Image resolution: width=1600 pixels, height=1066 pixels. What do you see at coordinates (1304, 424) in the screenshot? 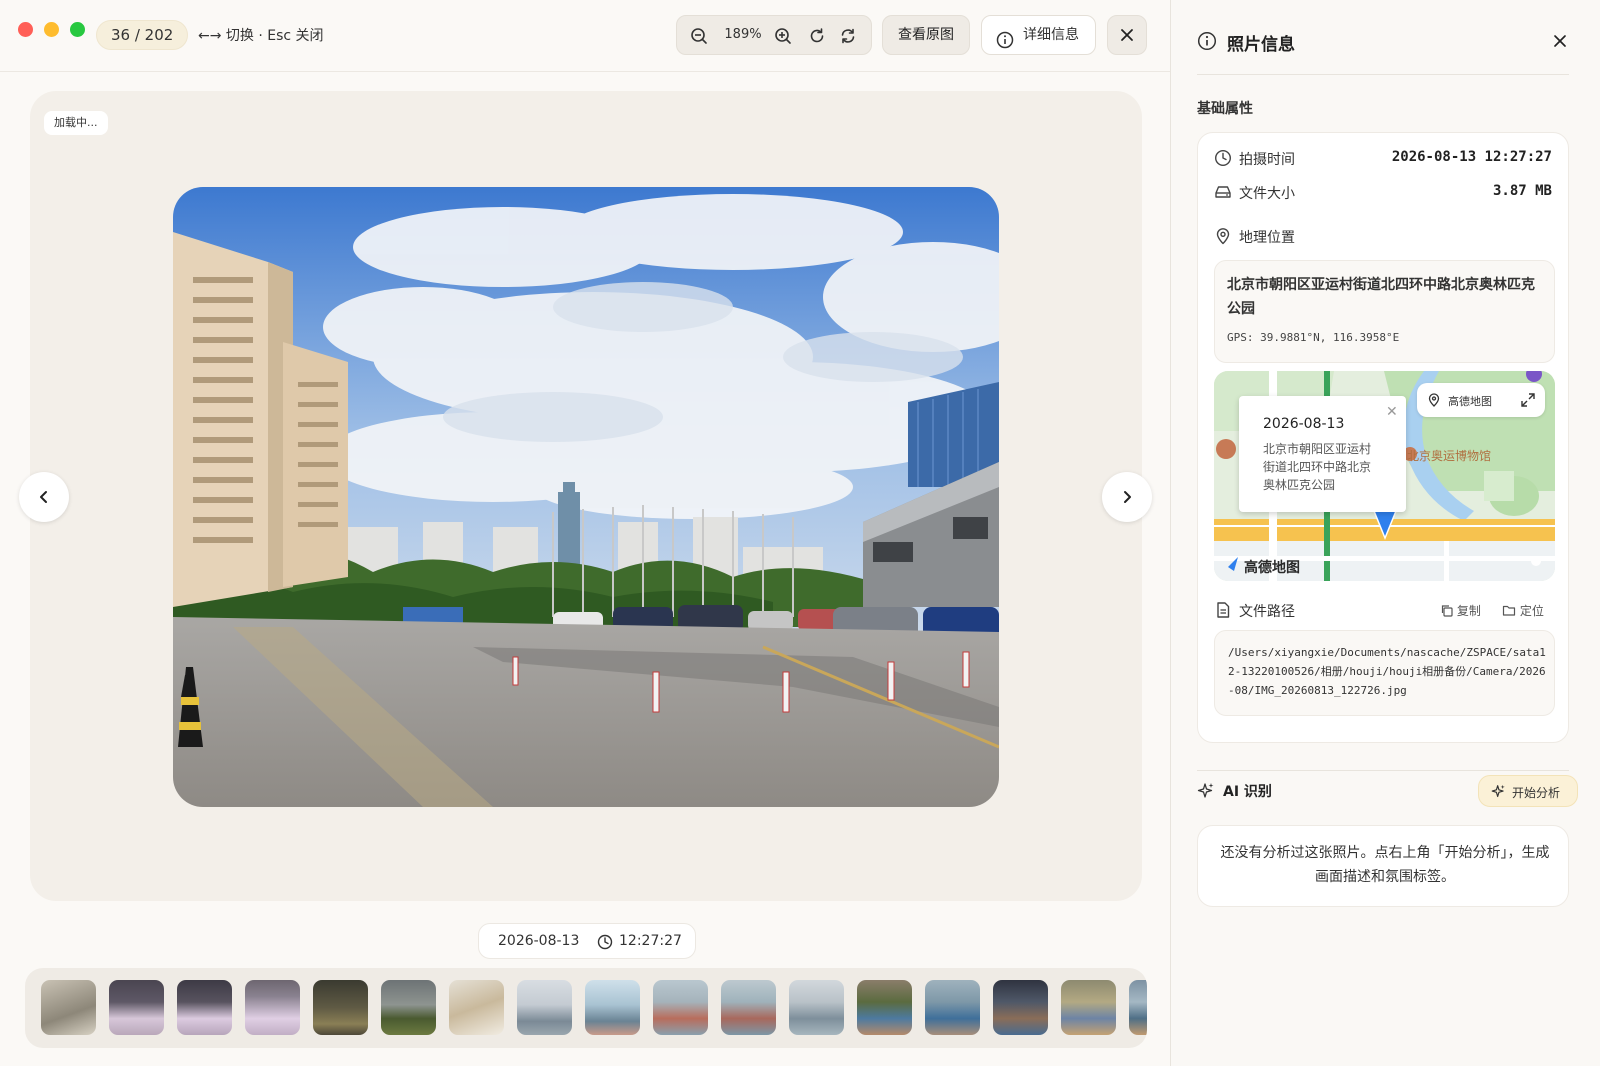
I see `map-popup-date: 2026-08-13` at bounding box center [1304, 424].